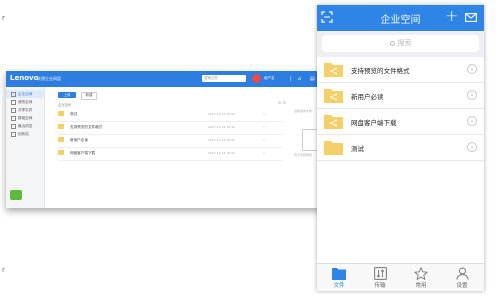  I want to click on sidebar-item-recent: 最近浏览, so click(25, 126).